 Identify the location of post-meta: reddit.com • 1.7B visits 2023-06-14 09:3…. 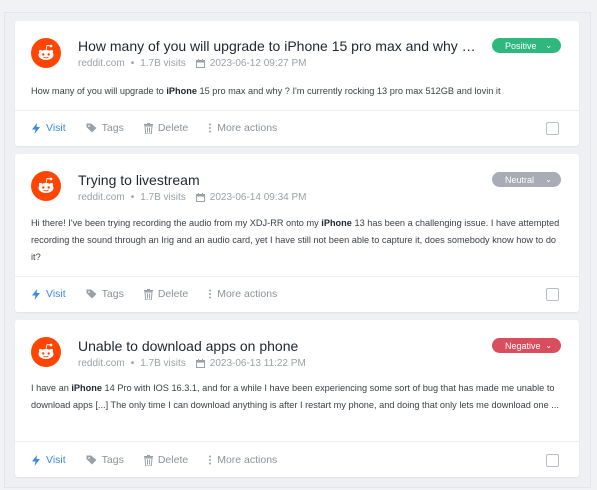
(192, 197).